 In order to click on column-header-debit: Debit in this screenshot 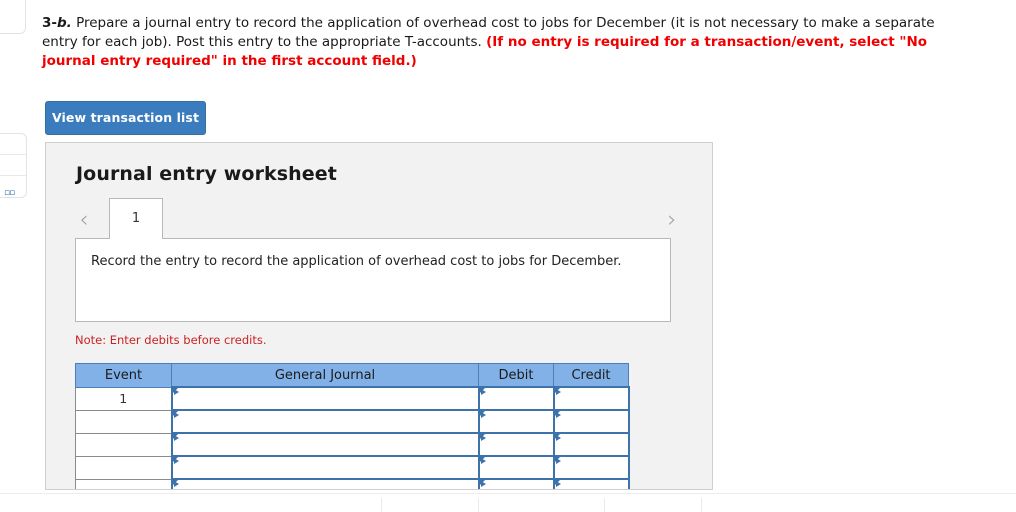, I will do `click(516, 375)`.